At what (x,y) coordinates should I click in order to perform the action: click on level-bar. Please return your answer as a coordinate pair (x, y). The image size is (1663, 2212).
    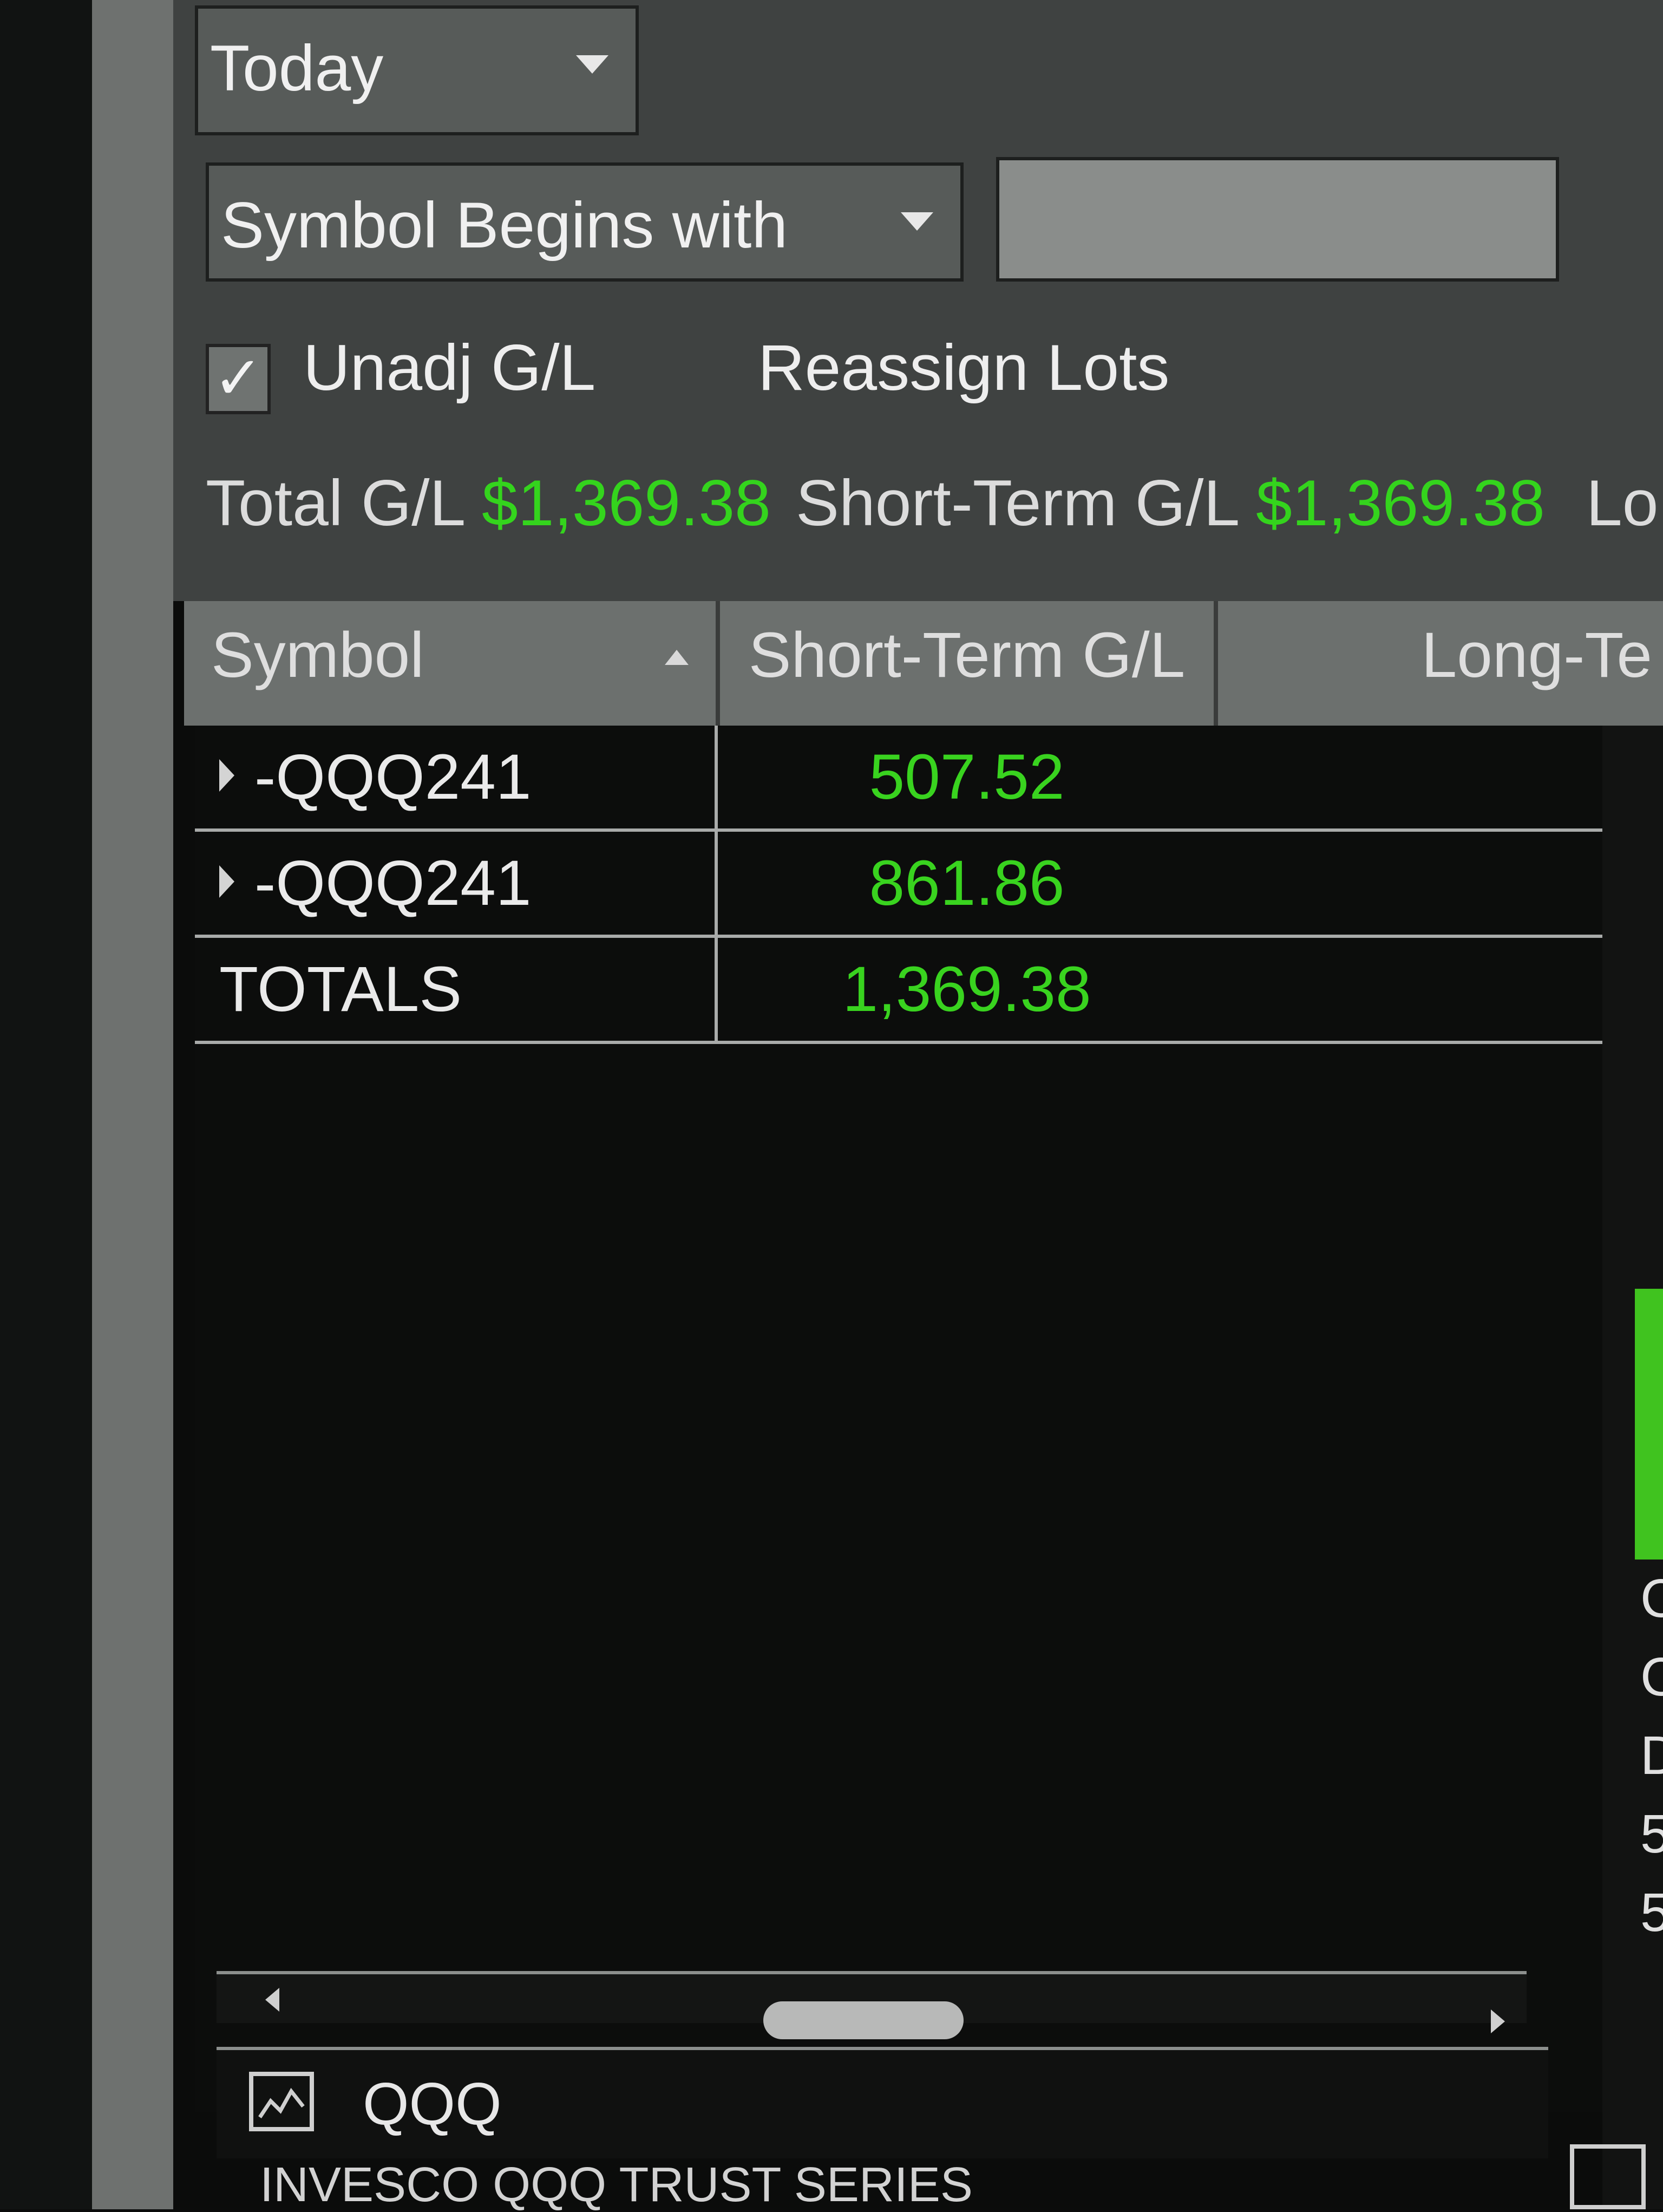
    Looking at the image, I should click on (1649, 1425).